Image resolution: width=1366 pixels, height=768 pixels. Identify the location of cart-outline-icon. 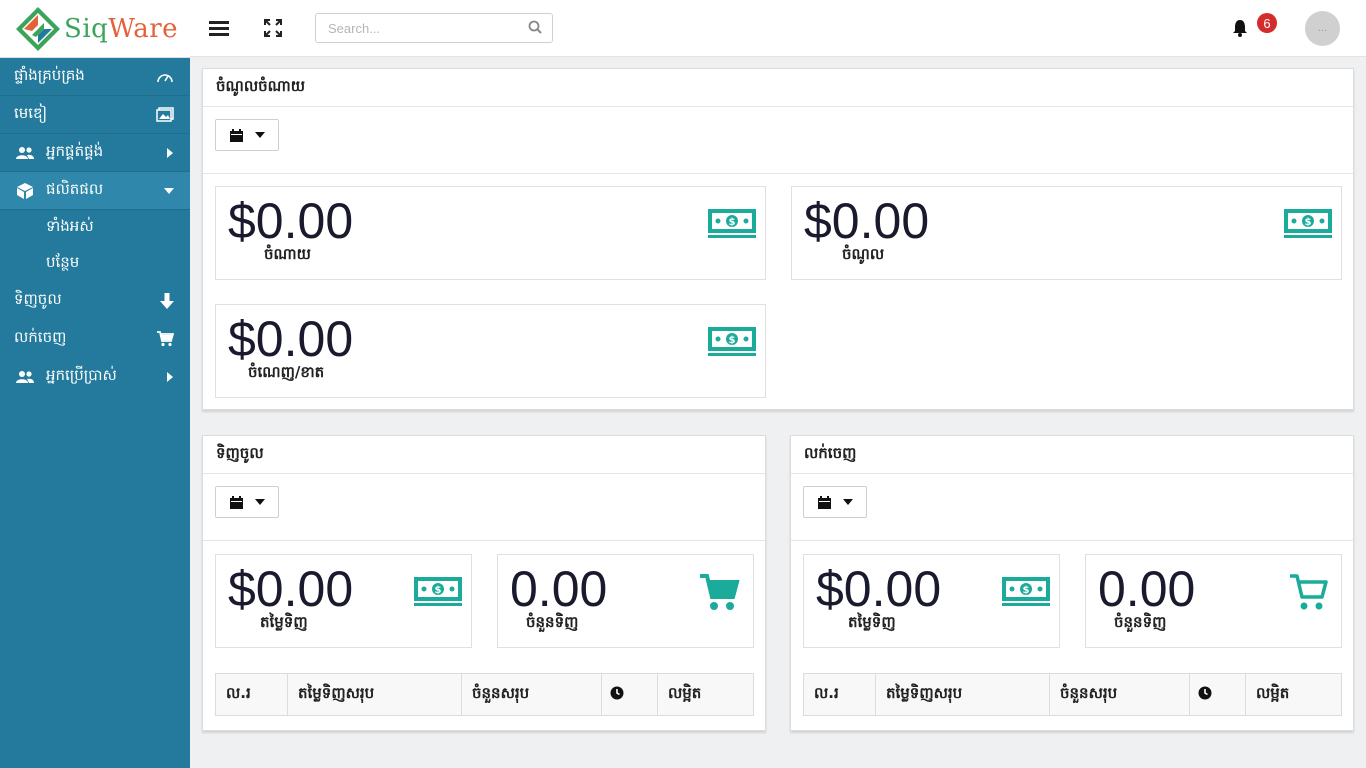
(1308, 595).